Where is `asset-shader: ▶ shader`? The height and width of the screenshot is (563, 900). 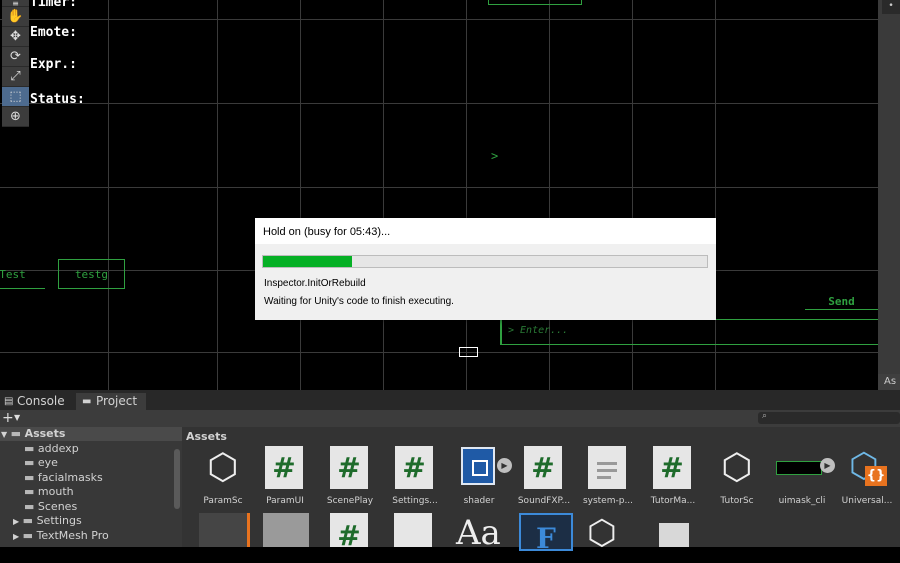 asset-shader: ▶ shader is located at coordinates (479, 472).